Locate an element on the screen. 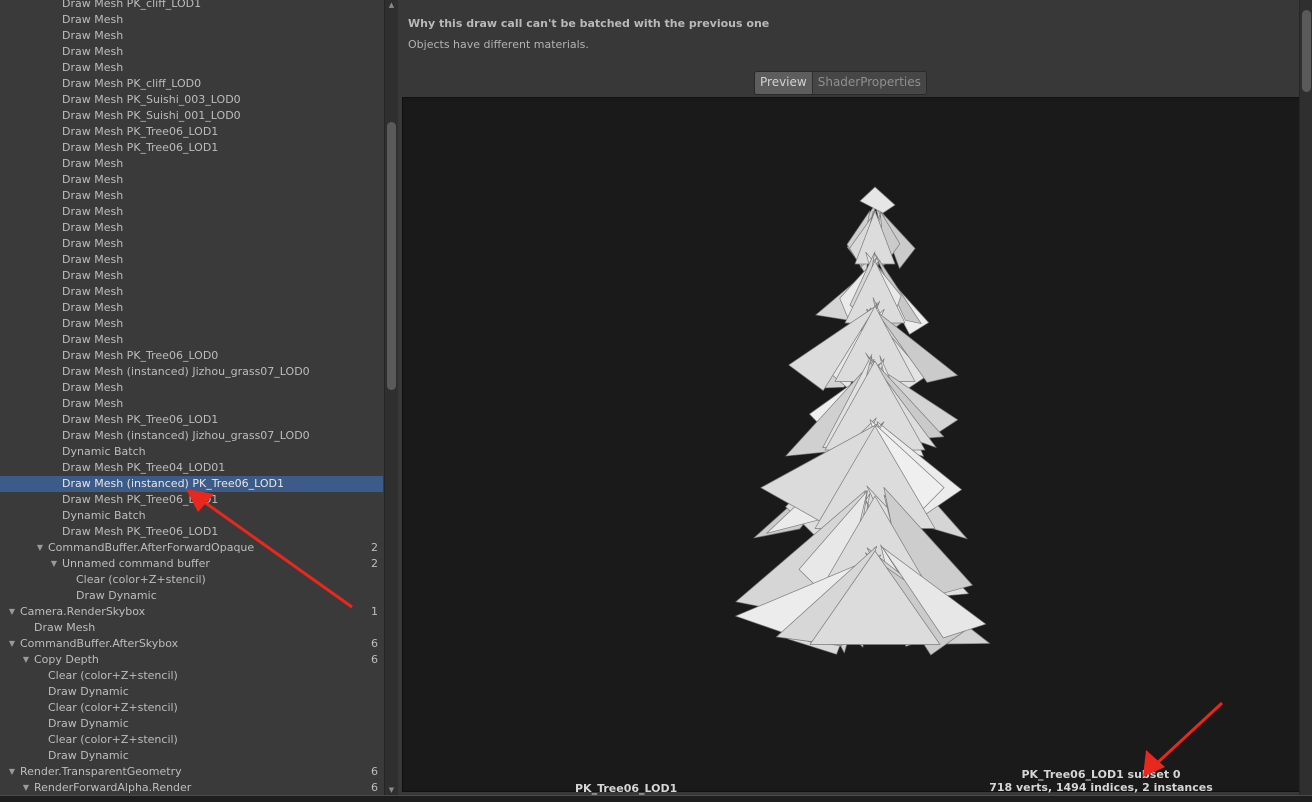 This screenshot has width=1312, height=802. tree-row-label: Camera.RenderSkybox is located at coordinates (83, 611).